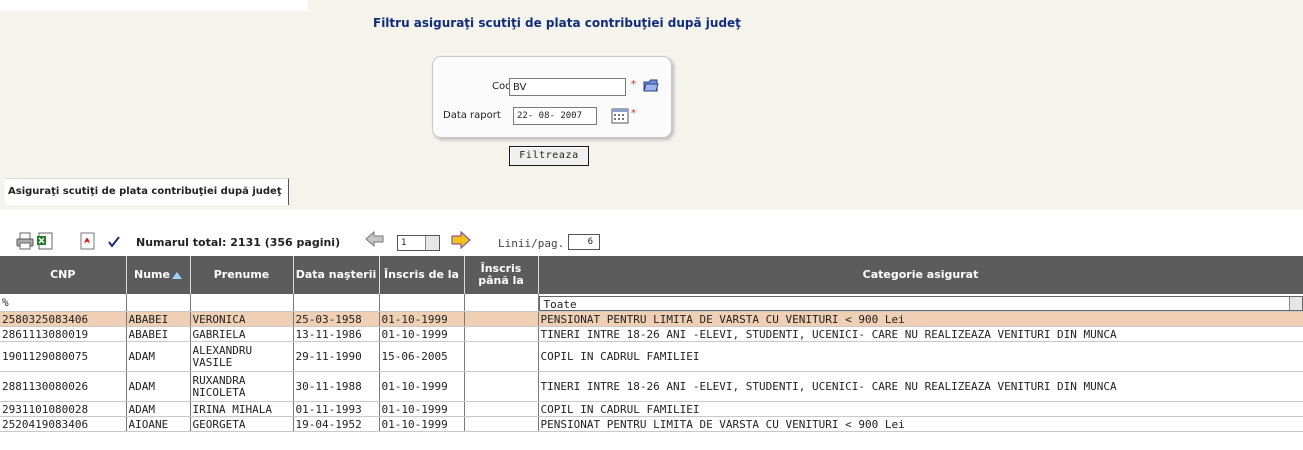 Image resolution: width=1303 pixels, height=450 pixels. Describe the element at coordinates (531, 243) in the screenshot. I see `rows-per-page-label: Linii/pag.` at that location.